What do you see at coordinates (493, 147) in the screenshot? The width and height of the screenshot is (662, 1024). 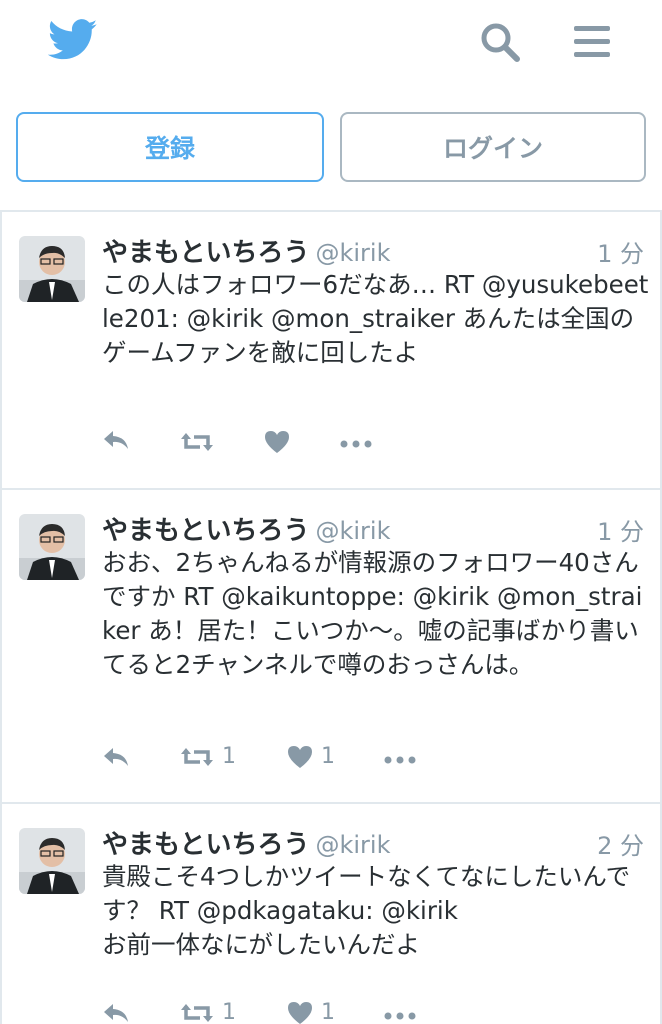 I see `login-button: ログイン` at bounding box center [493, 147].